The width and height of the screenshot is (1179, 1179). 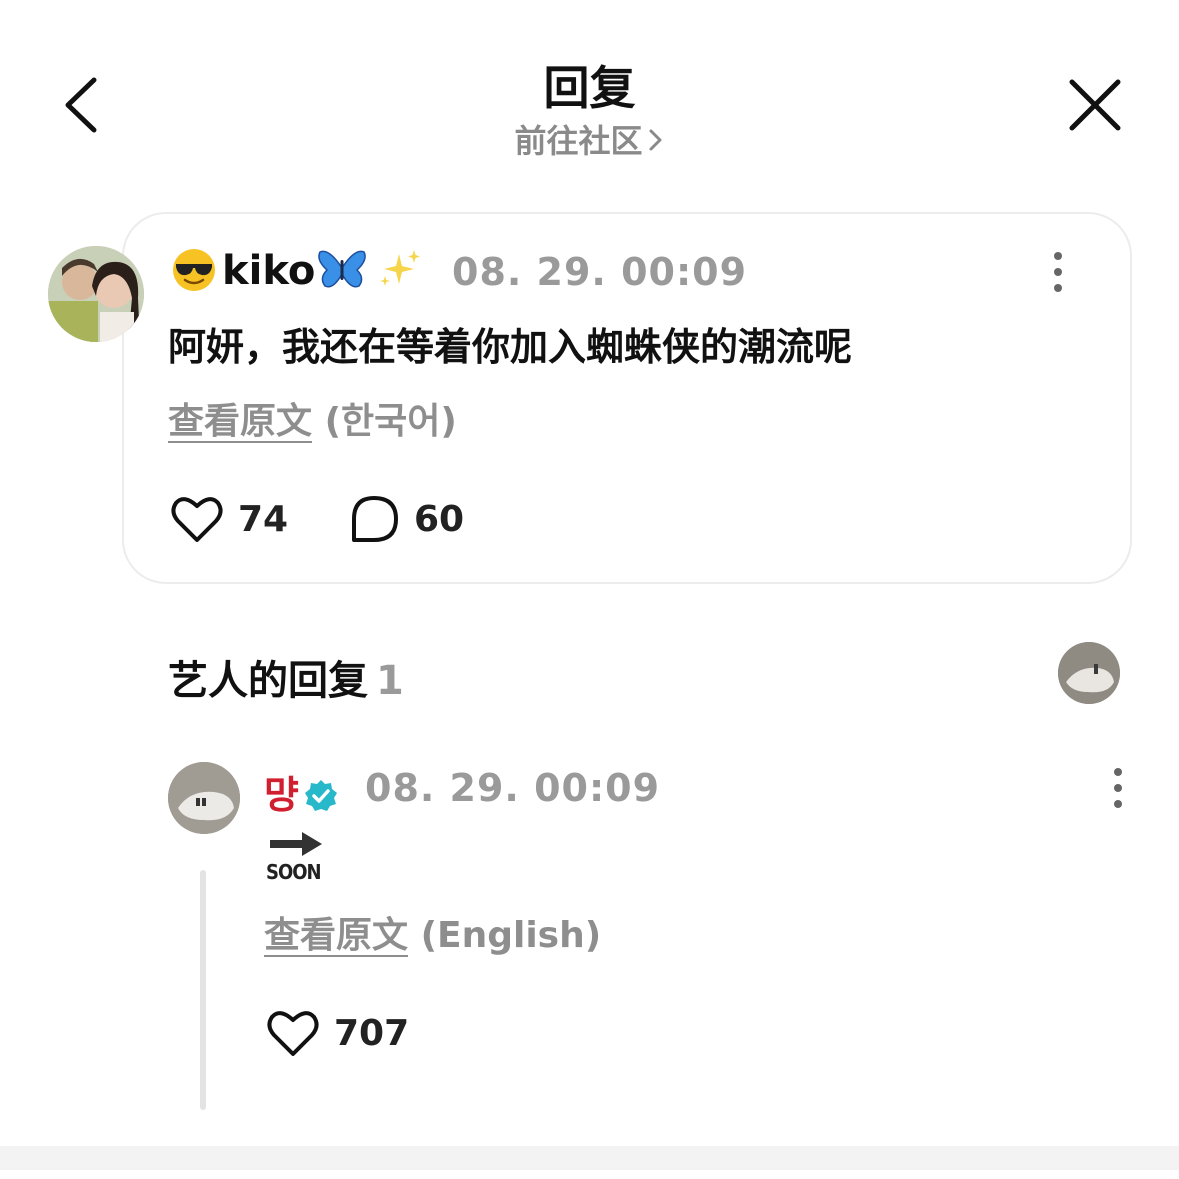 What do you see at coordinates (296, 857) in the screenshot?
I see `soon-emoji: SOON` at bounding box center [296, 857].